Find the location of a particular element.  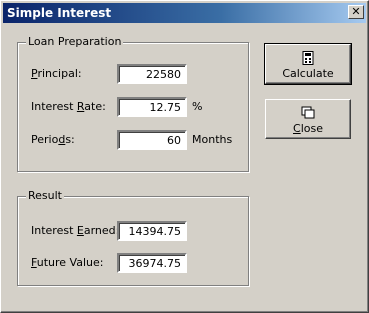

interest-earned-field: 14394.75 is located at coordinates (152, 231).